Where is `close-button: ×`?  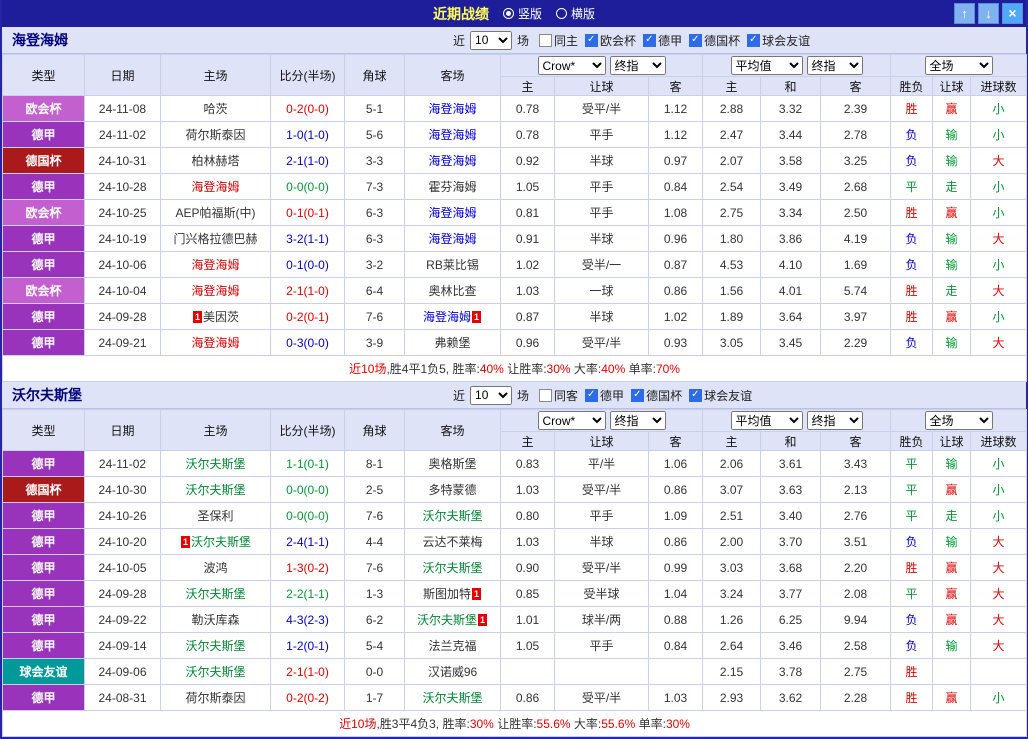
close-button: × is located at coordinates (1012, 13).